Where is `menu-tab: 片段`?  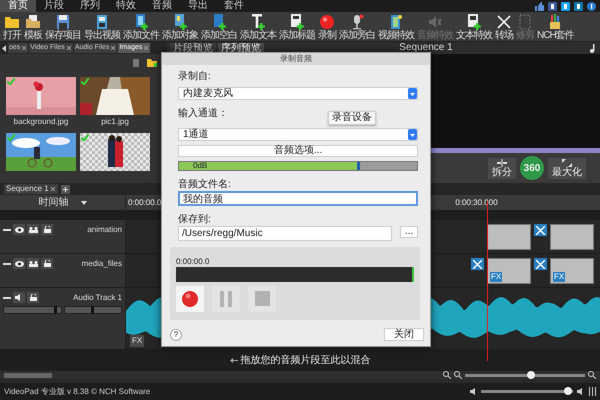
menu-tab: 片段 is located at coordinates (54, 6).